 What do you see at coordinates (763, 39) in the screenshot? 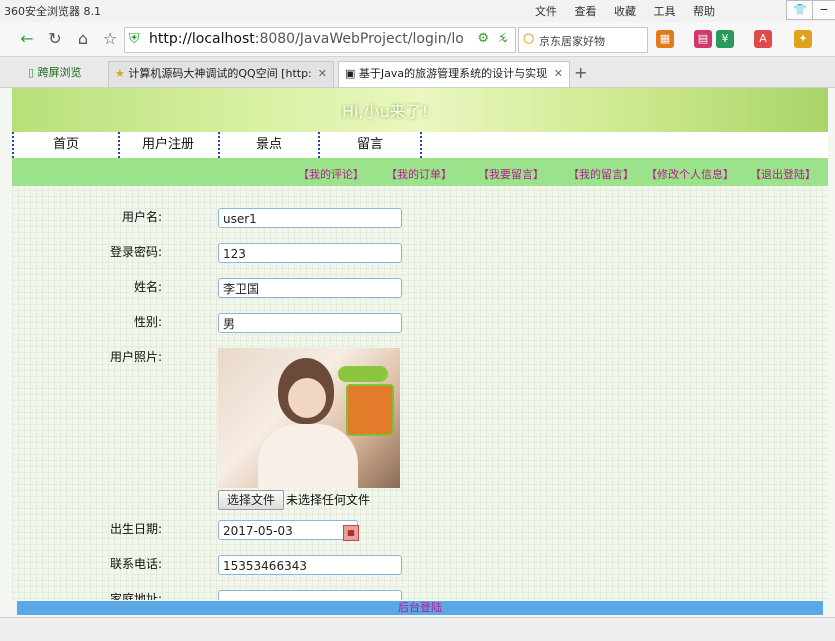
I see `adblock-icon: A` at bounding box center [763, 39].